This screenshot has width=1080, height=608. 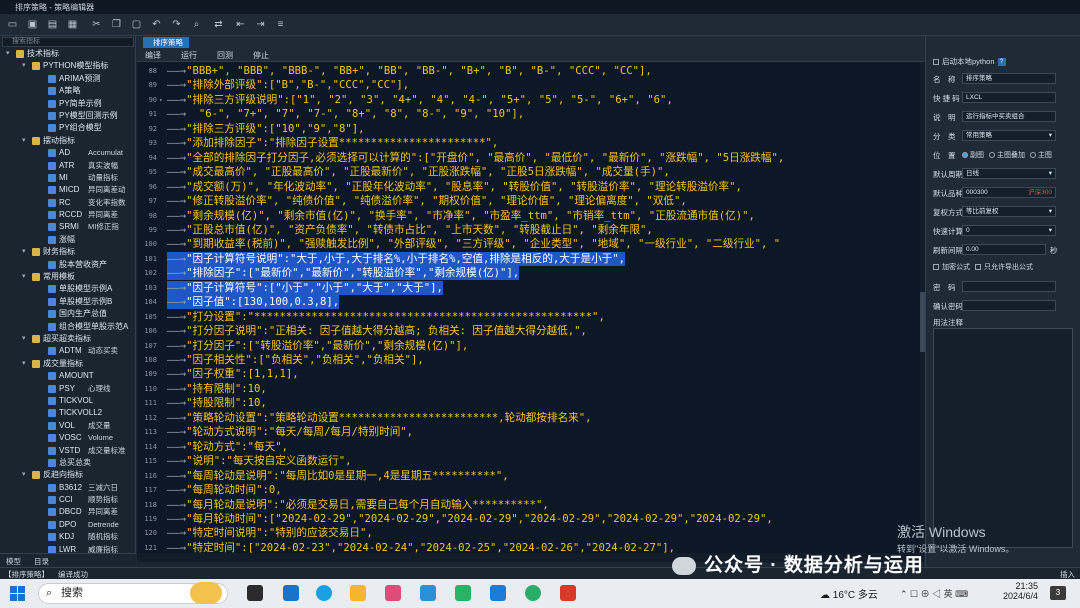 What do you see at coordinates (1001, 62) in the screenshot?
I see `help-icon: ?` at bounding box center [1001, 62].